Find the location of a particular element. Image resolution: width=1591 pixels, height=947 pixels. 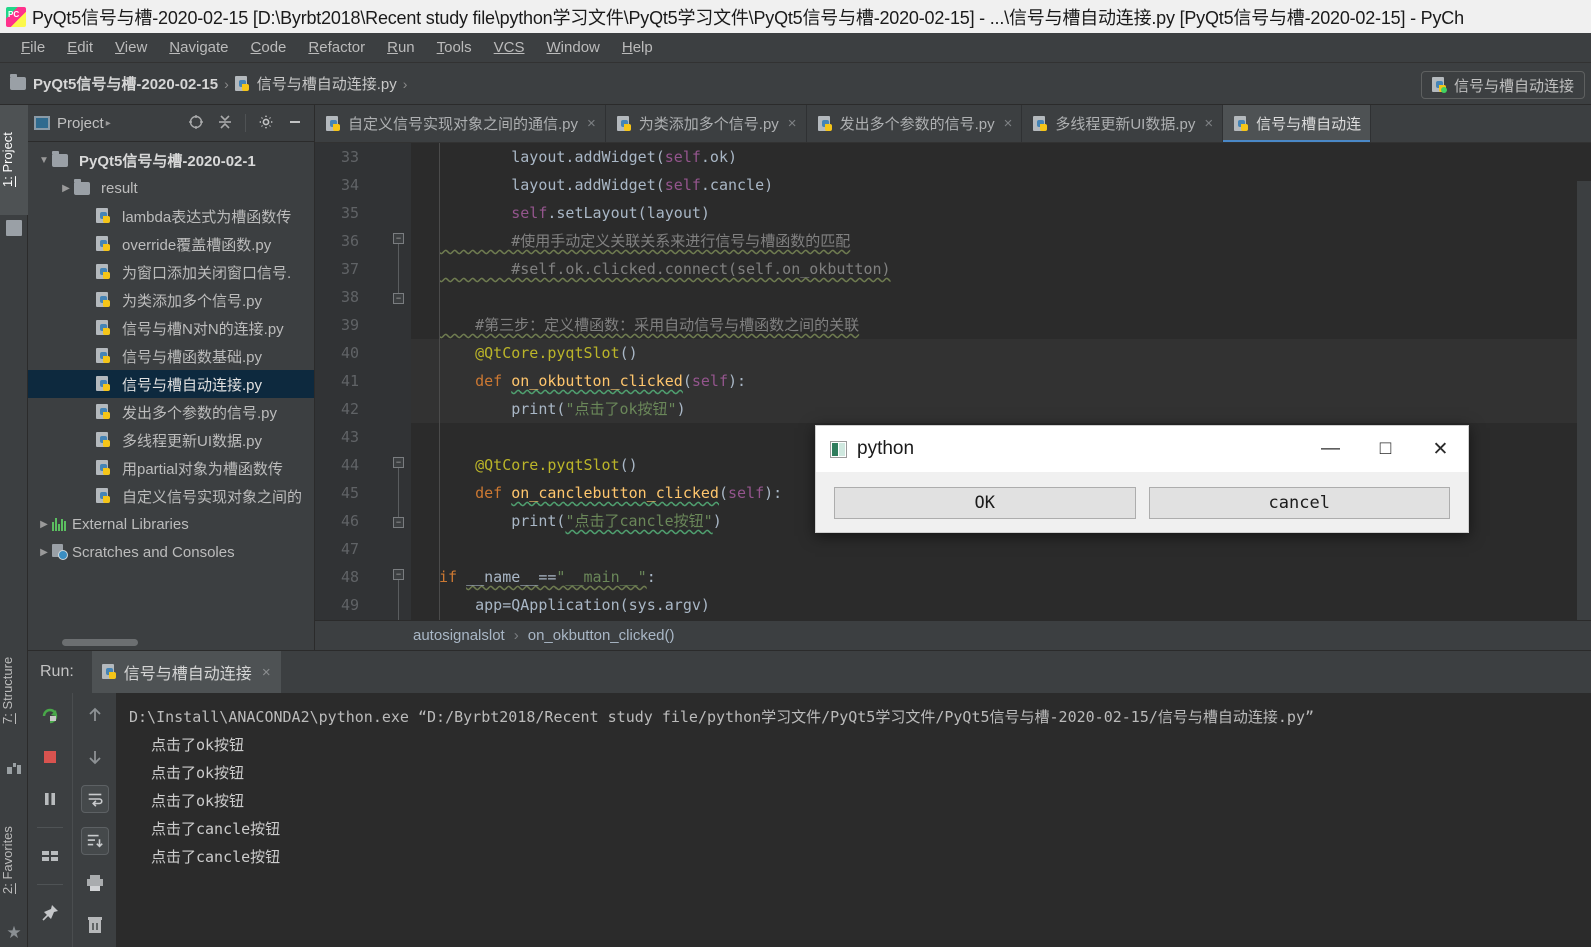

code-line: self.setLayout(layout) is located at coordinates (1001, 213).